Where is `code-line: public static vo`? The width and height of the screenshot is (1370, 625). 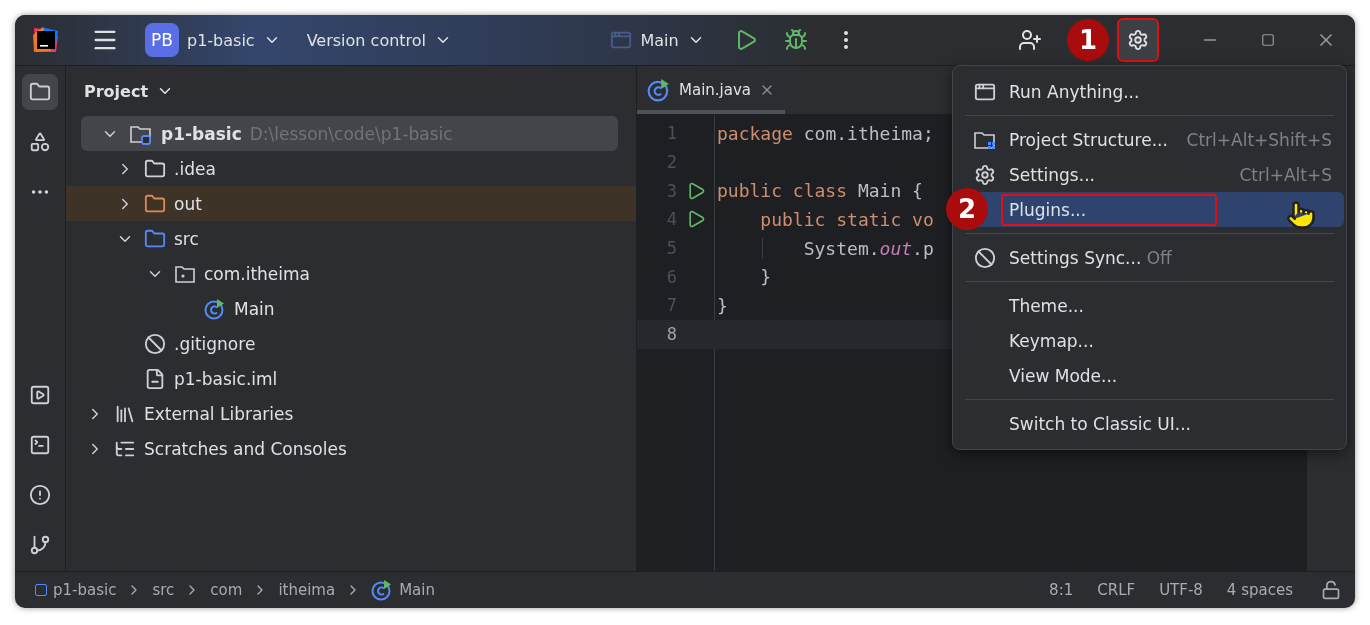 code-line: public static vo is located at coordinates (846, 219).